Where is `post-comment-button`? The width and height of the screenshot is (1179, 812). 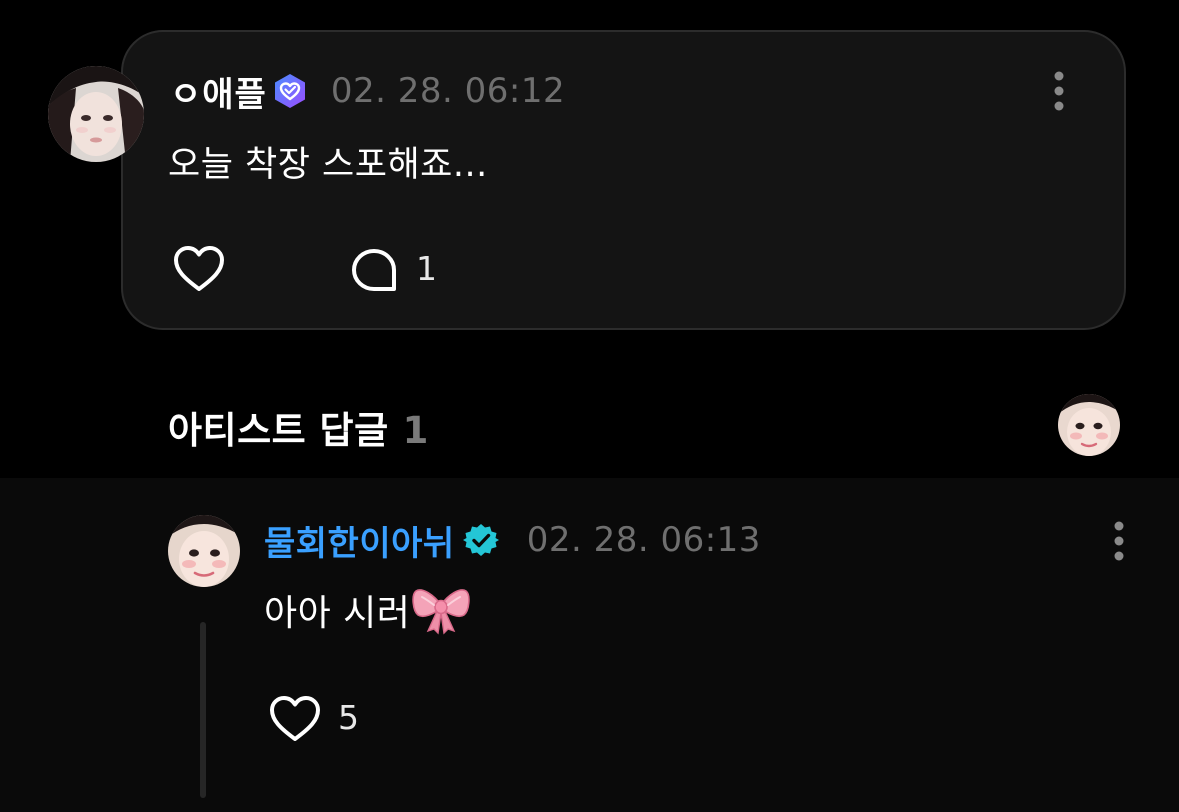 post-comment-button is located at coordinates (375, 270).